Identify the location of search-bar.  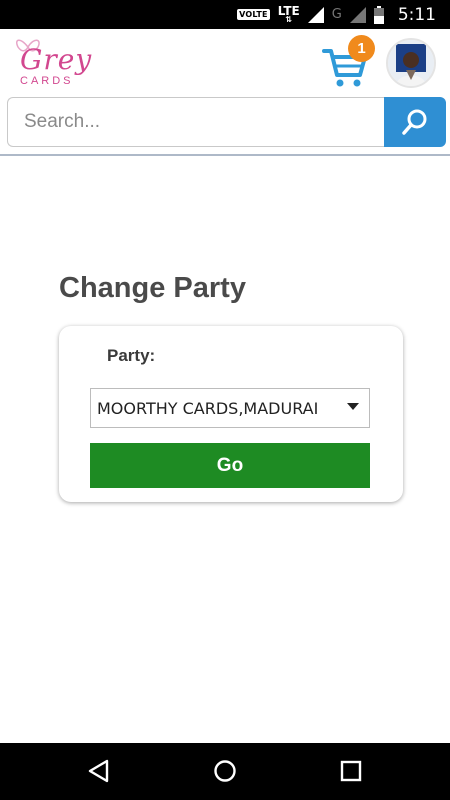
(226, 122).